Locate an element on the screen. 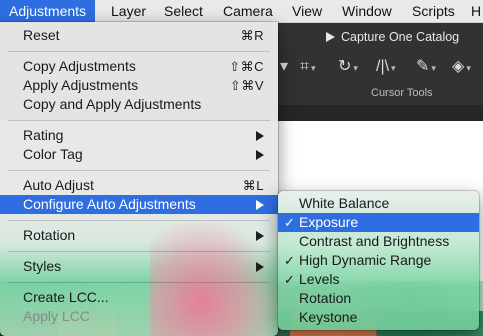 The image size is (483, 336). menu-camera: Camera is located at coordinates (248, 11).